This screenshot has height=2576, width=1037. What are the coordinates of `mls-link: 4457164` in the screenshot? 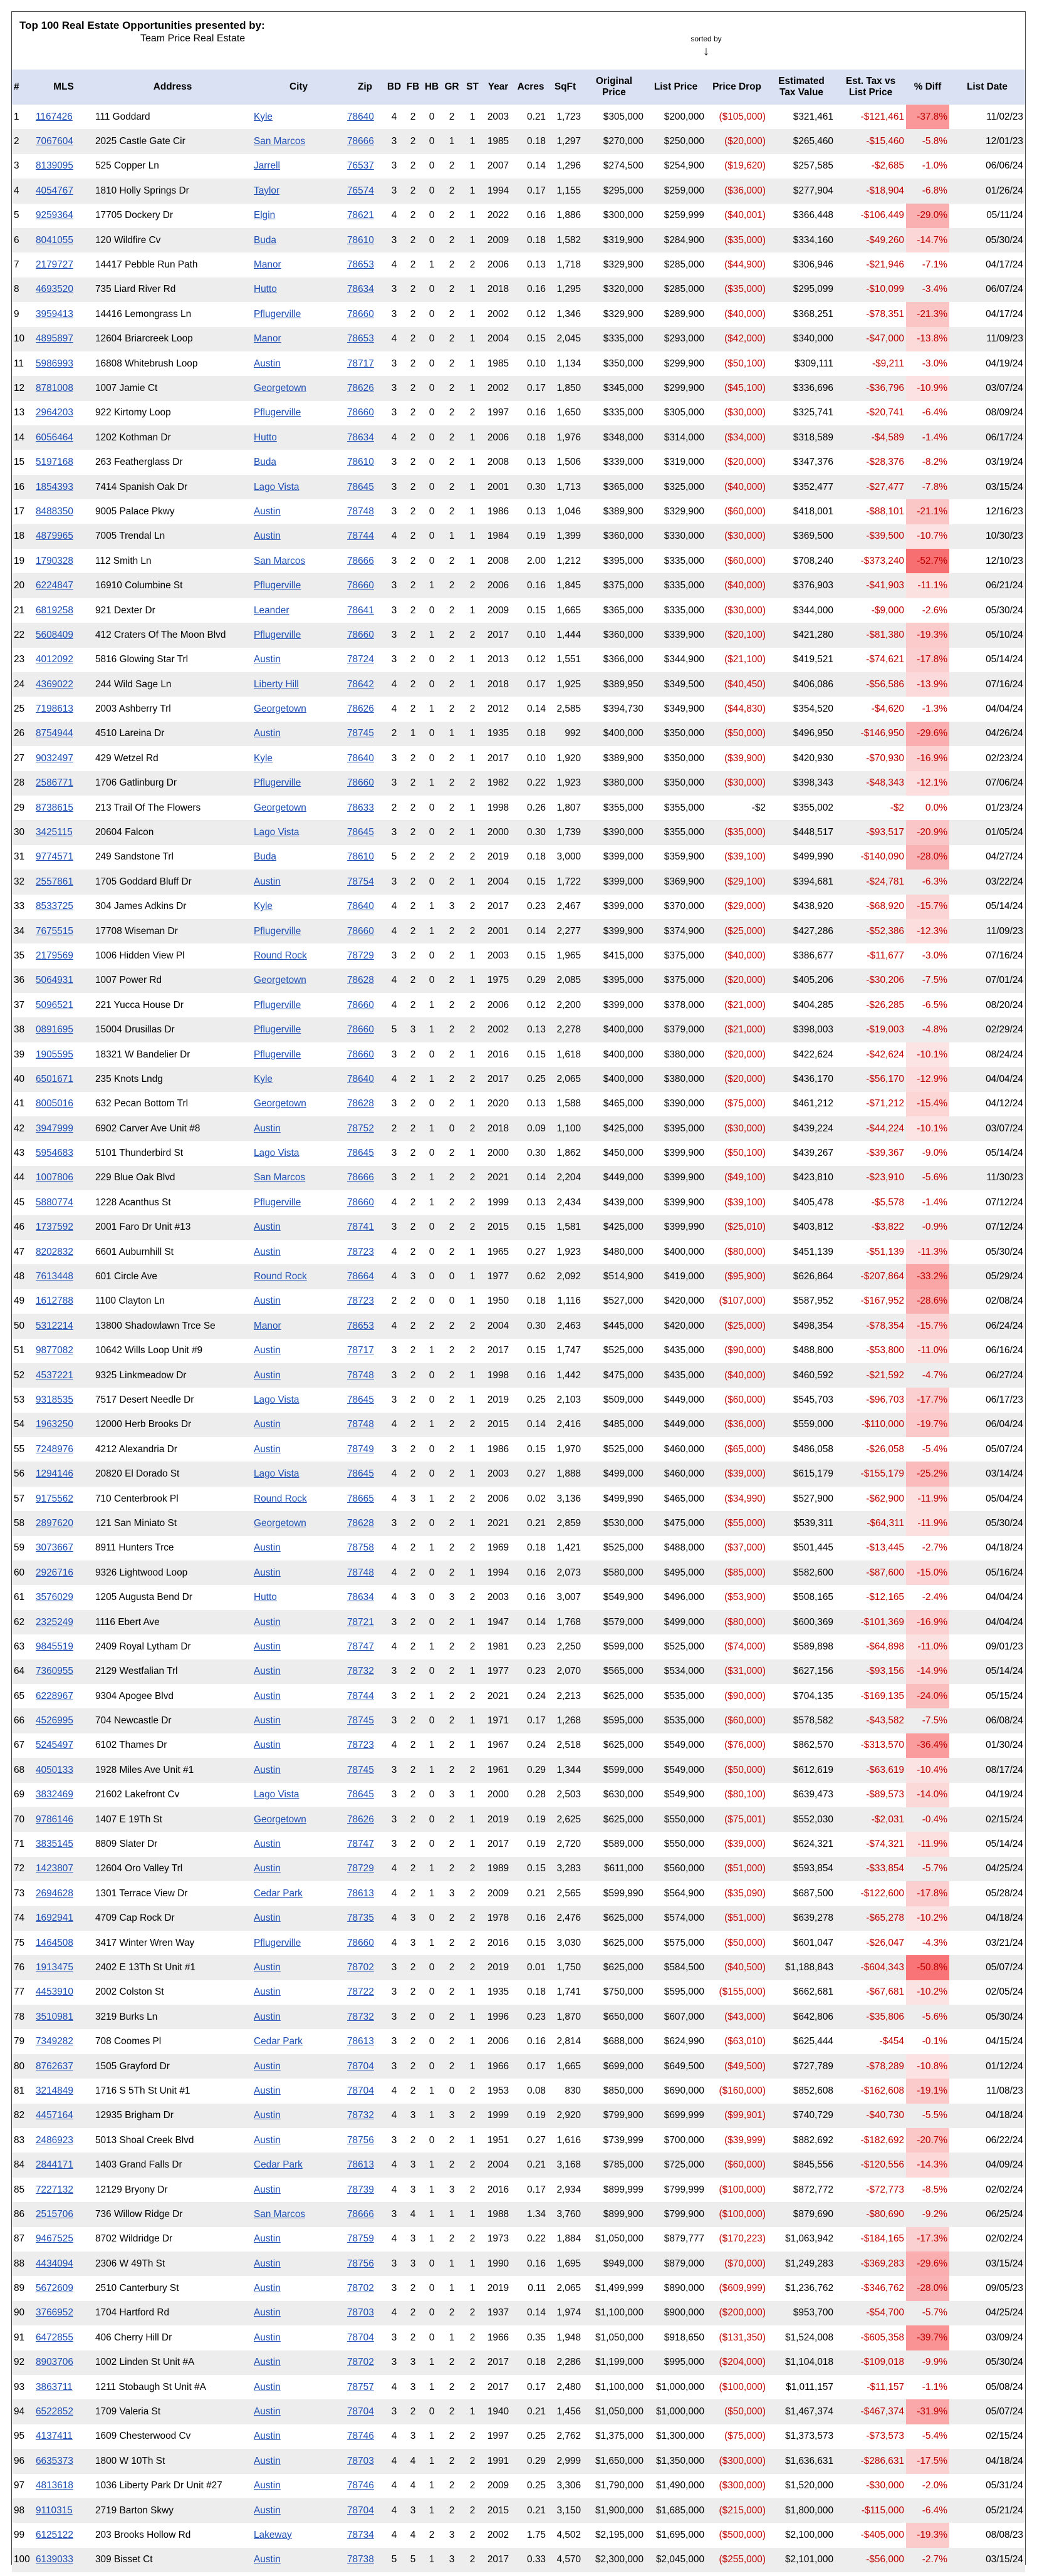 It's located at (54, 2115).